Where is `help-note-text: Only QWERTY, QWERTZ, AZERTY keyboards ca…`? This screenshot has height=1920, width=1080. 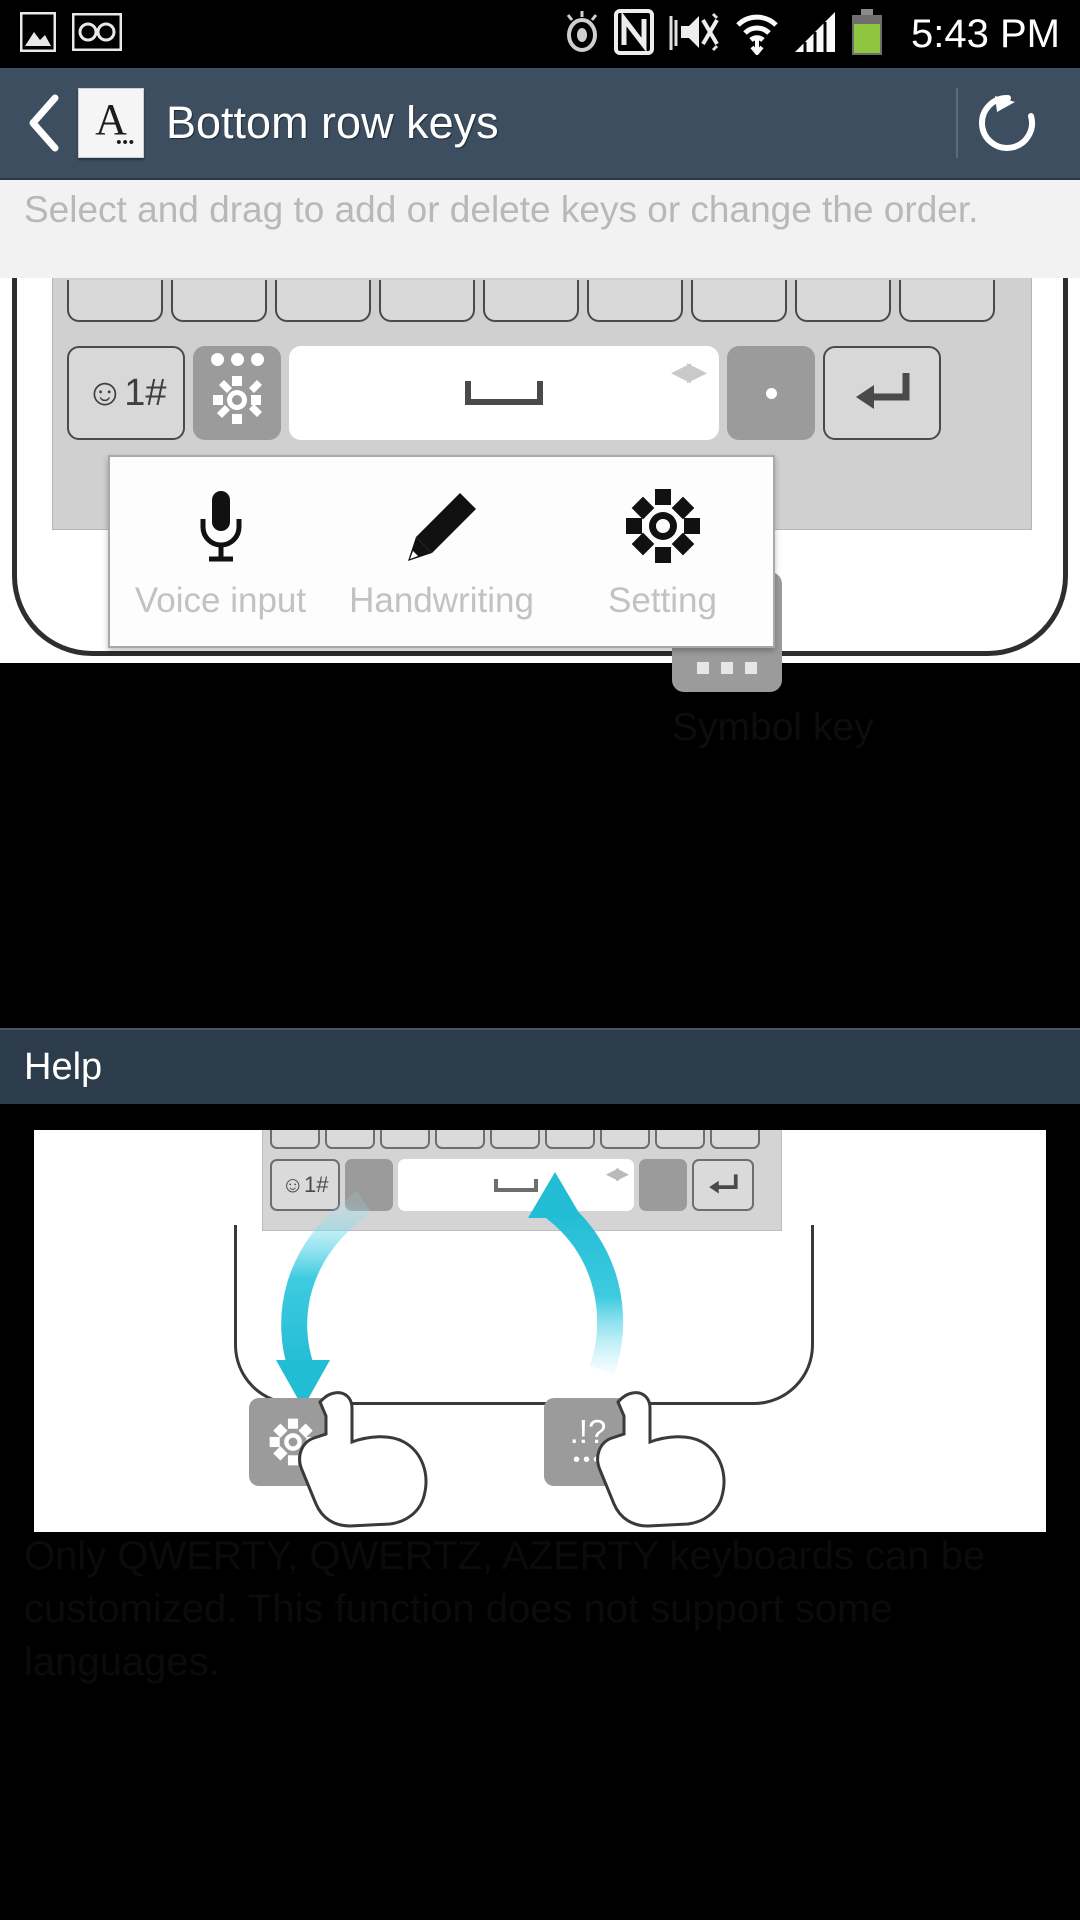
help-note-text: Only QWERTY, QWERTZ, AZERTY keyboards ca… is located at coordinates (505, 1609).